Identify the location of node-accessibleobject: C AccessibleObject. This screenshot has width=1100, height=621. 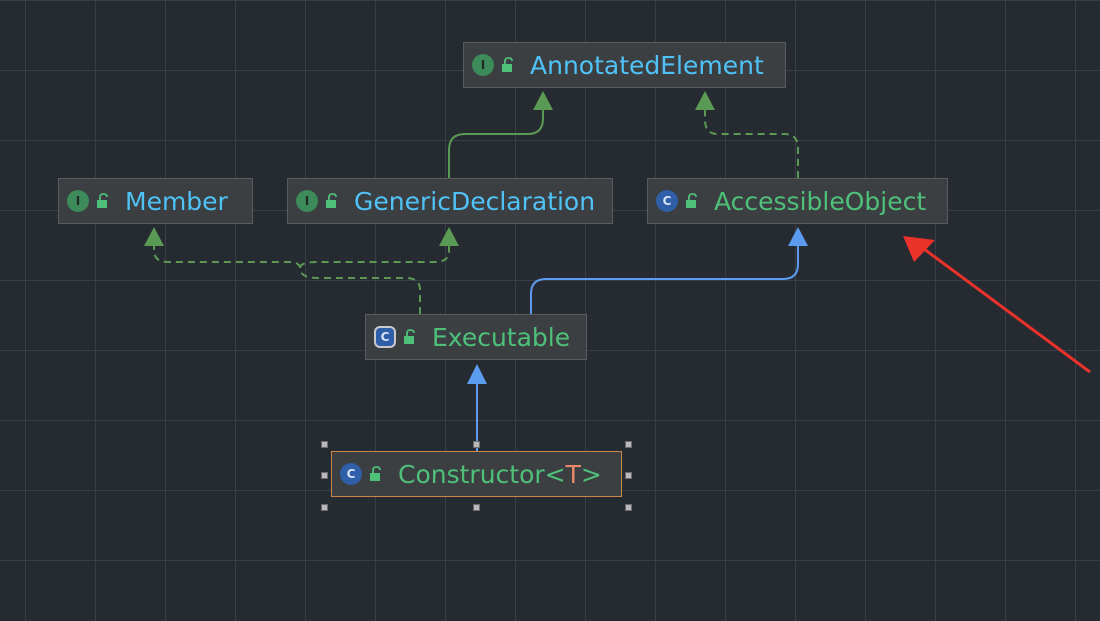
(797, 201).